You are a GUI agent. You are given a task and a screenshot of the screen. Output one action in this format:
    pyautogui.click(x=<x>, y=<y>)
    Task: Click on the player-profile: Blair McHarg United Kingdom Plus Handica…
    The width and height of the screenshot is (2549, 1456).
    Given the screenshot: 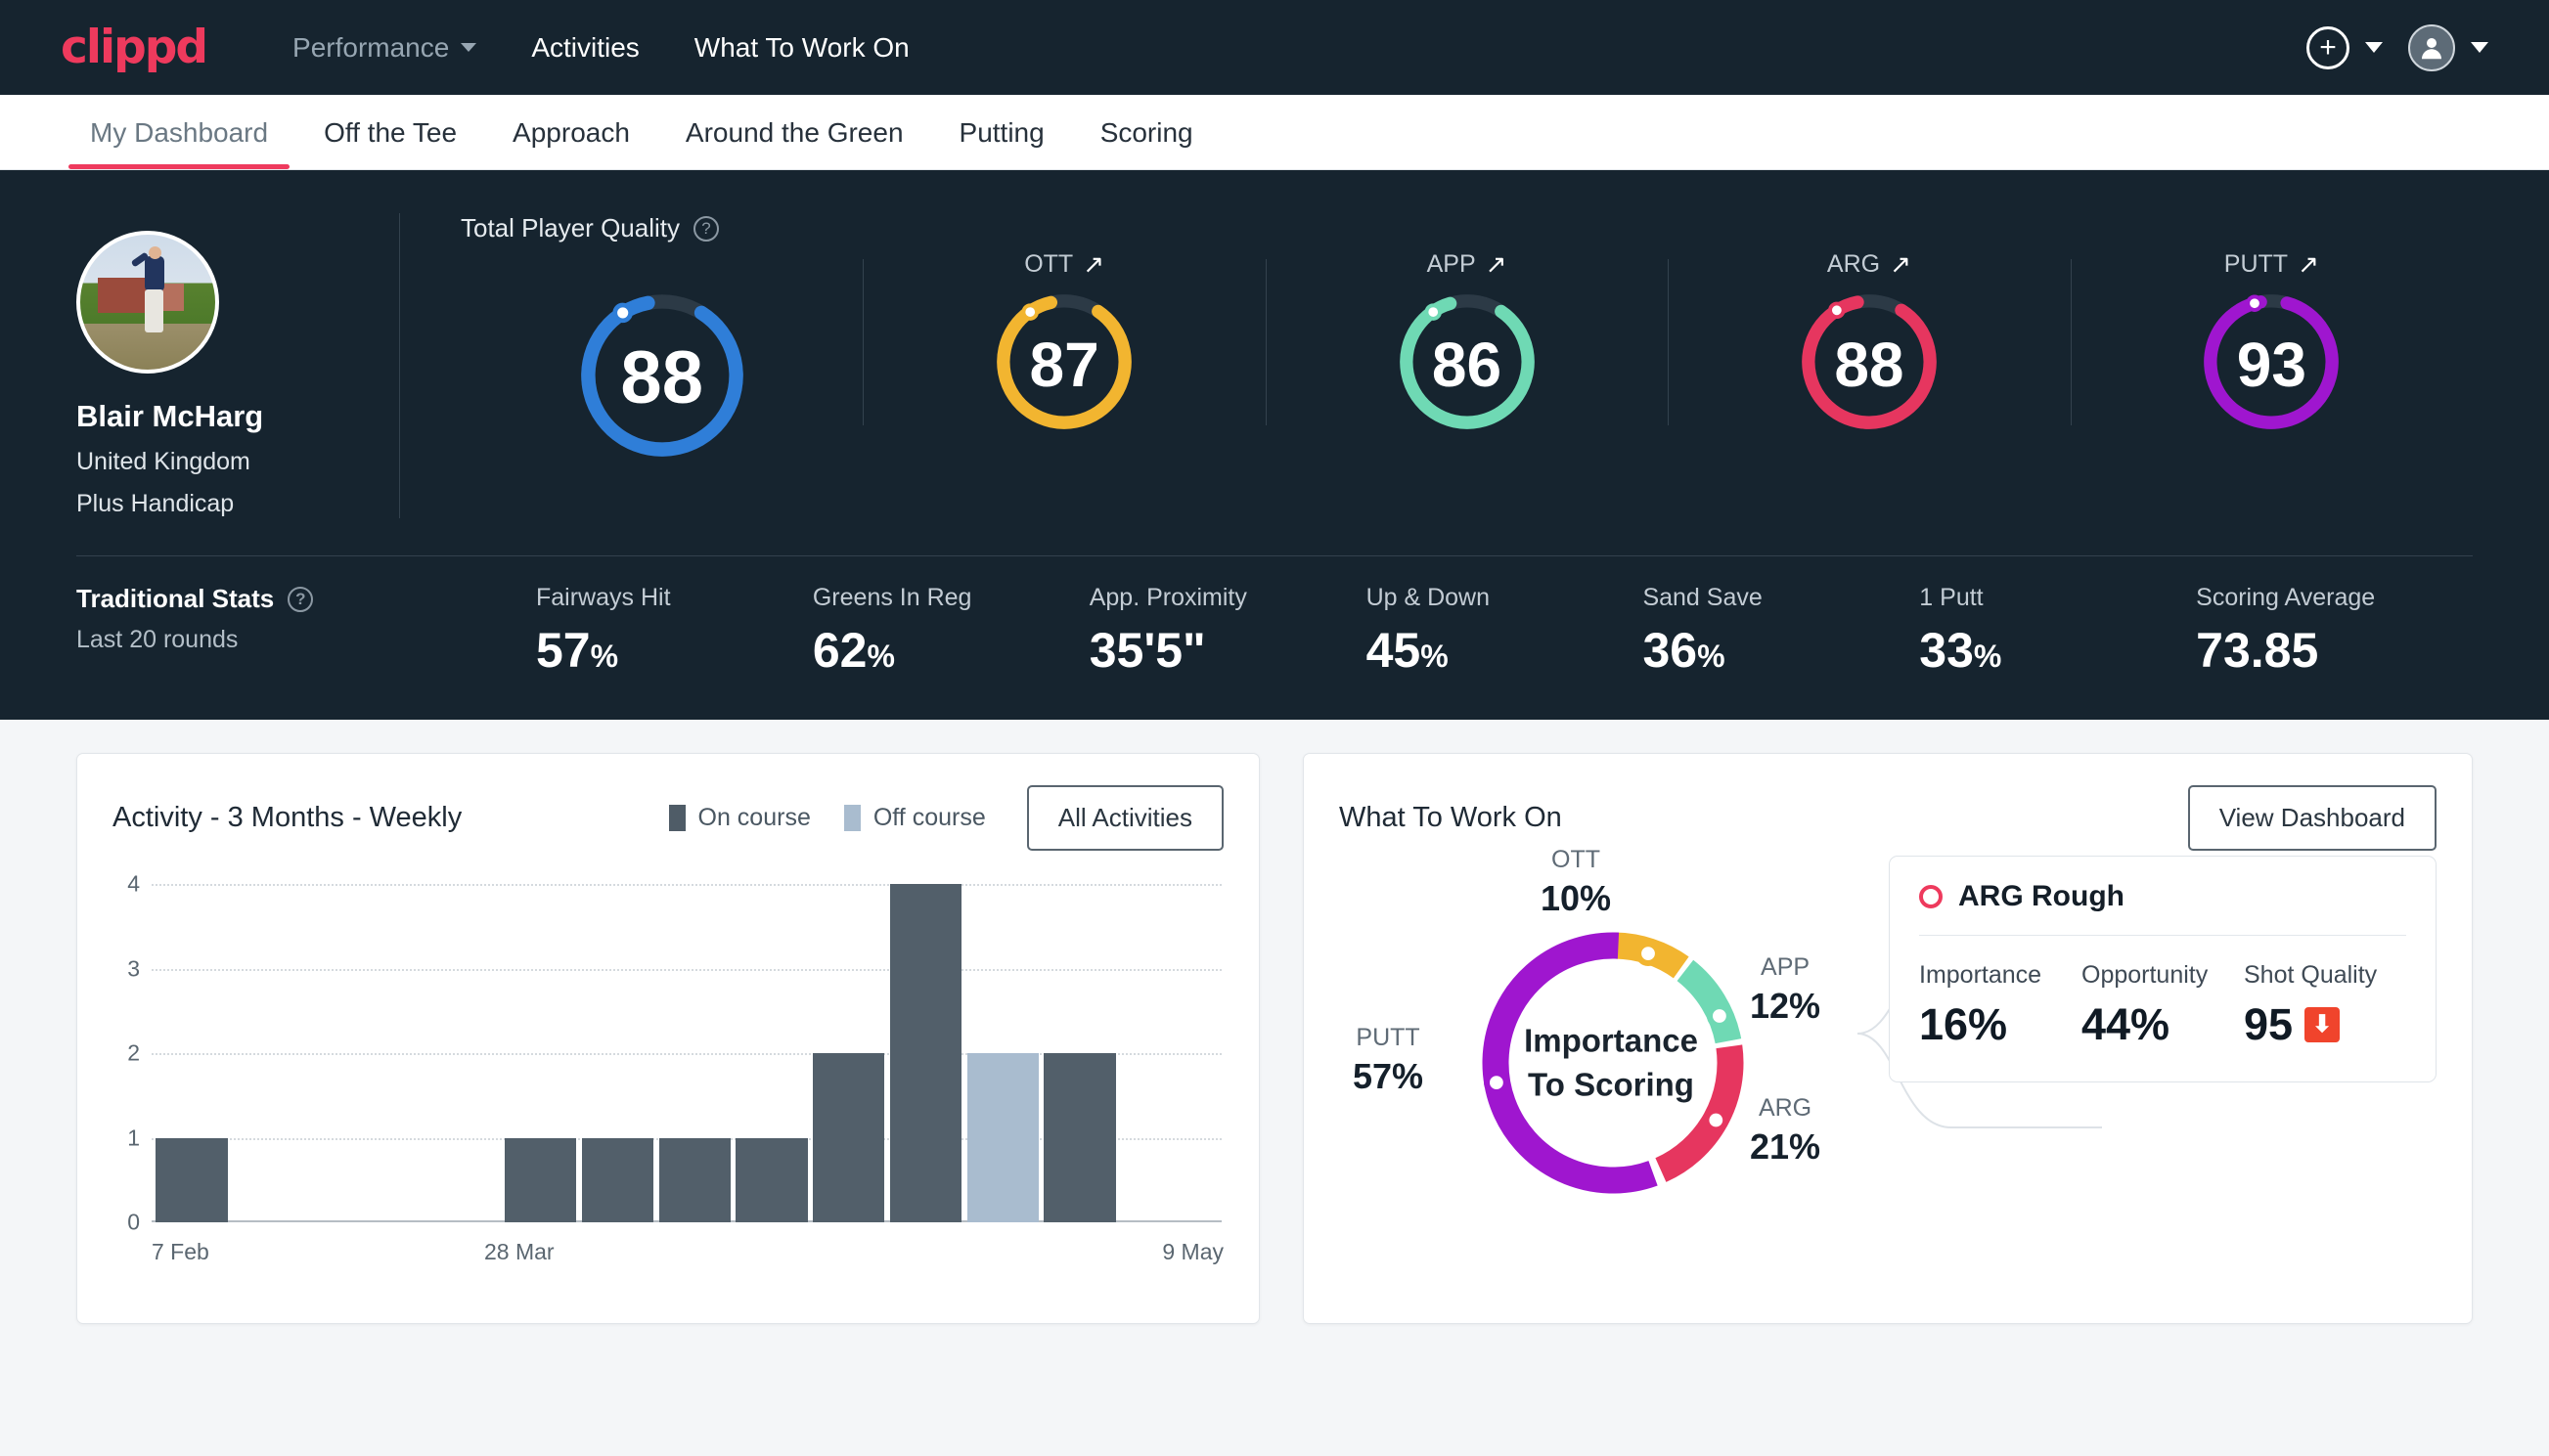 What is the action you would take?
    pyautogui.click(x=238, y=365)
    